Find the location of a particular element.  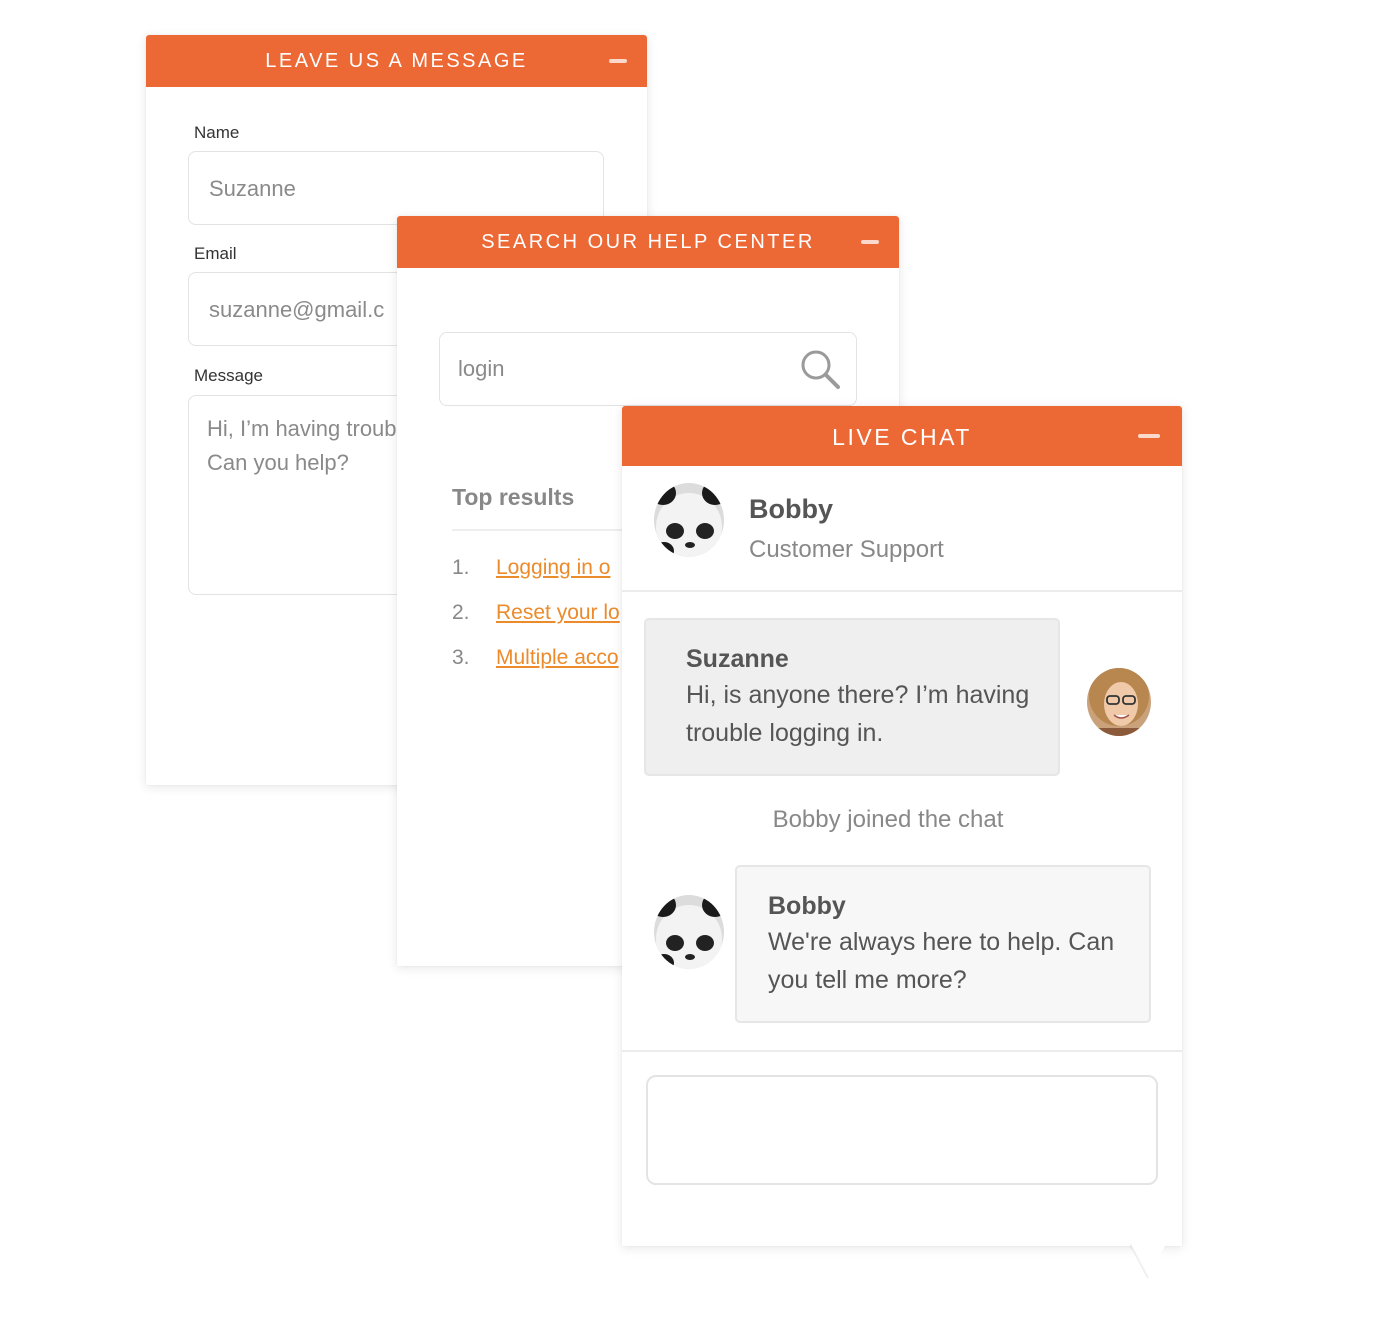

result-number: 3. is located at coordinates (461, 657).